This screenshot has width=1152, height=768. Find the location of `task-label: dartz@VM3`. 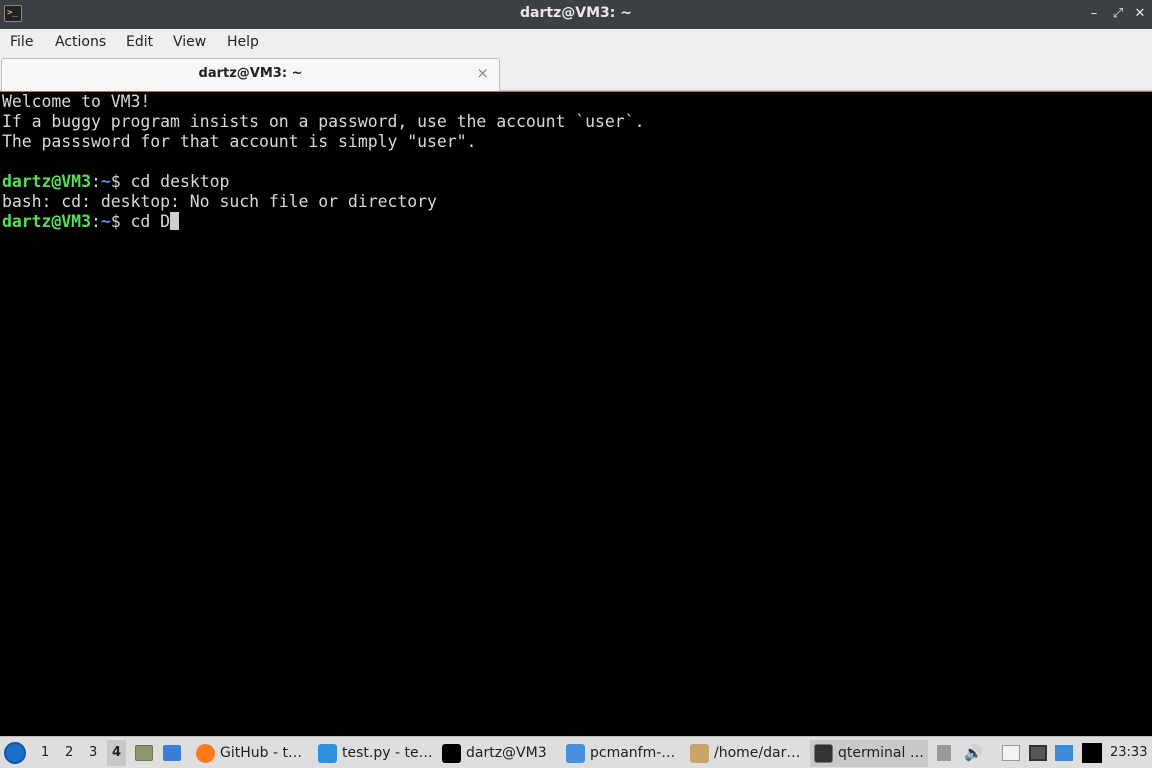

task-label: dartz@VM3 is located at coordinates (506, 753).